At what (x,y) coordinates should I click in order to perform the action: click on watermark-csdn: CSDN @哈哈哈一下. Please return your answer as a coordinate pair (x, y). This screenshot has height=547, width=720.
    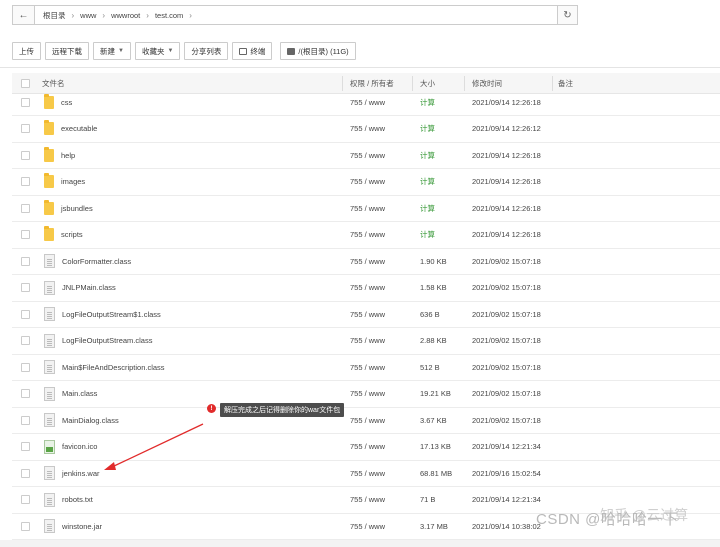
    Looking at the image, I should click on (607, 519).